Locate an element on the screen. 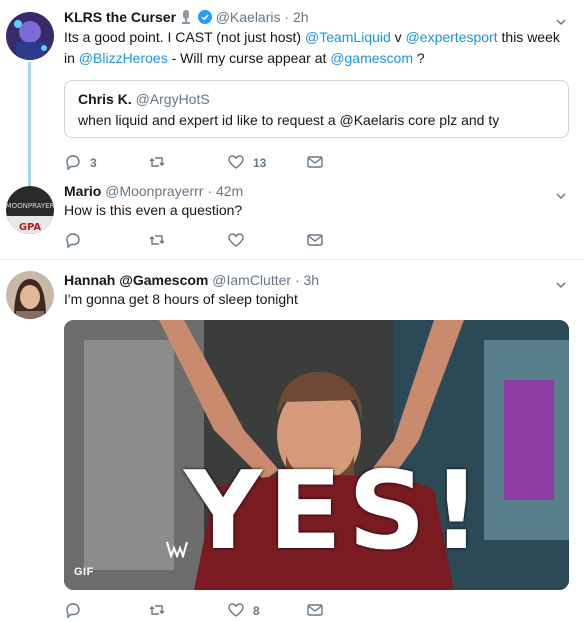  timestamp: 3h is located at coordinates (312, 280).